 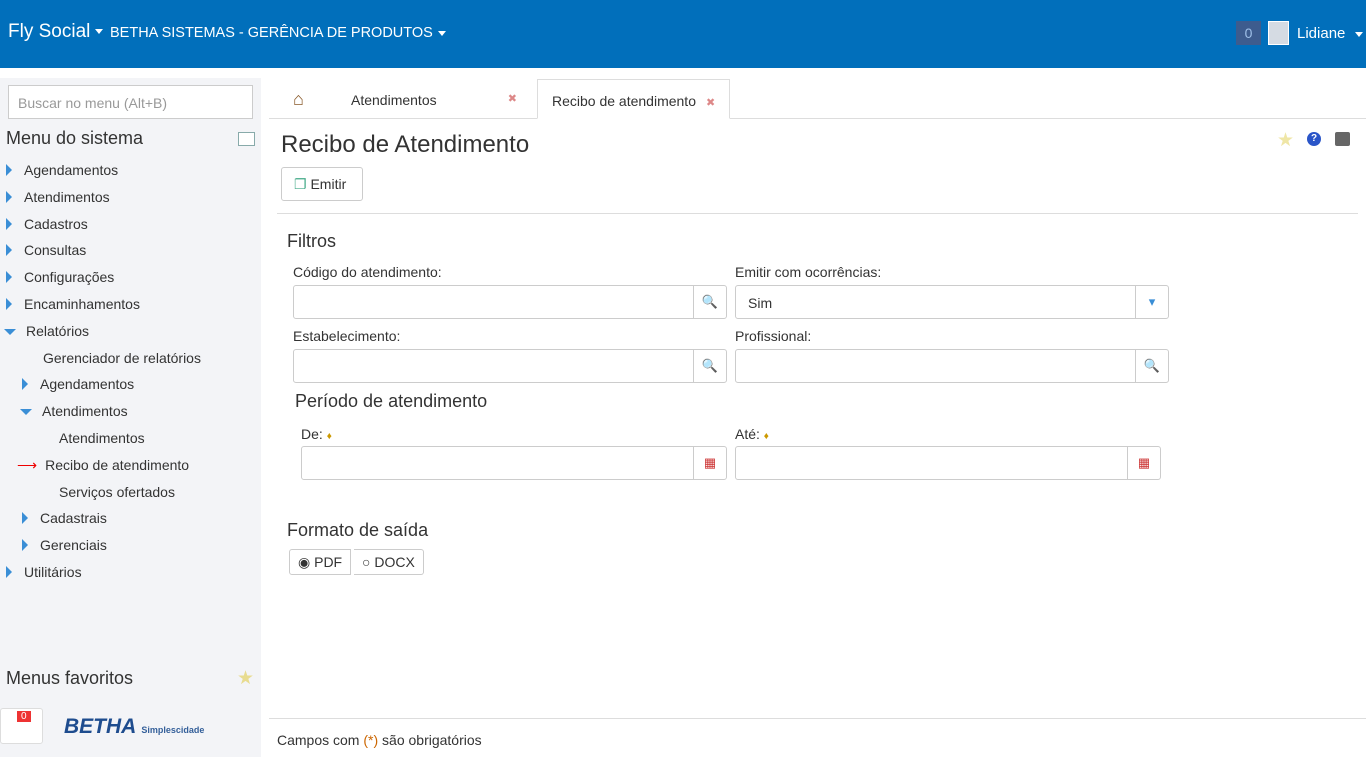 I want to click on ate-date-input: ▦, so click(x=948, y=463).